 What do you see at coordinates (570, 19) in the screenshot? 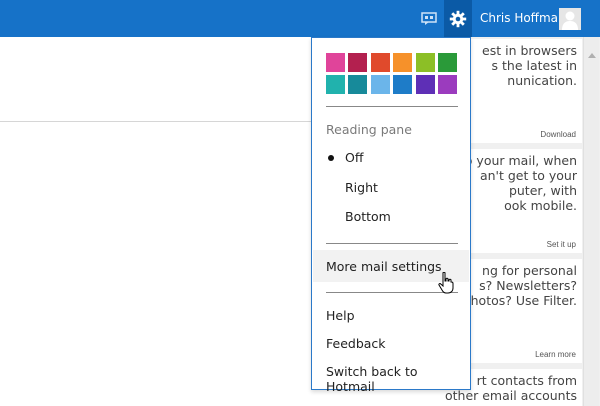
I see `avatar-icon` at bounding box center [570, 19].